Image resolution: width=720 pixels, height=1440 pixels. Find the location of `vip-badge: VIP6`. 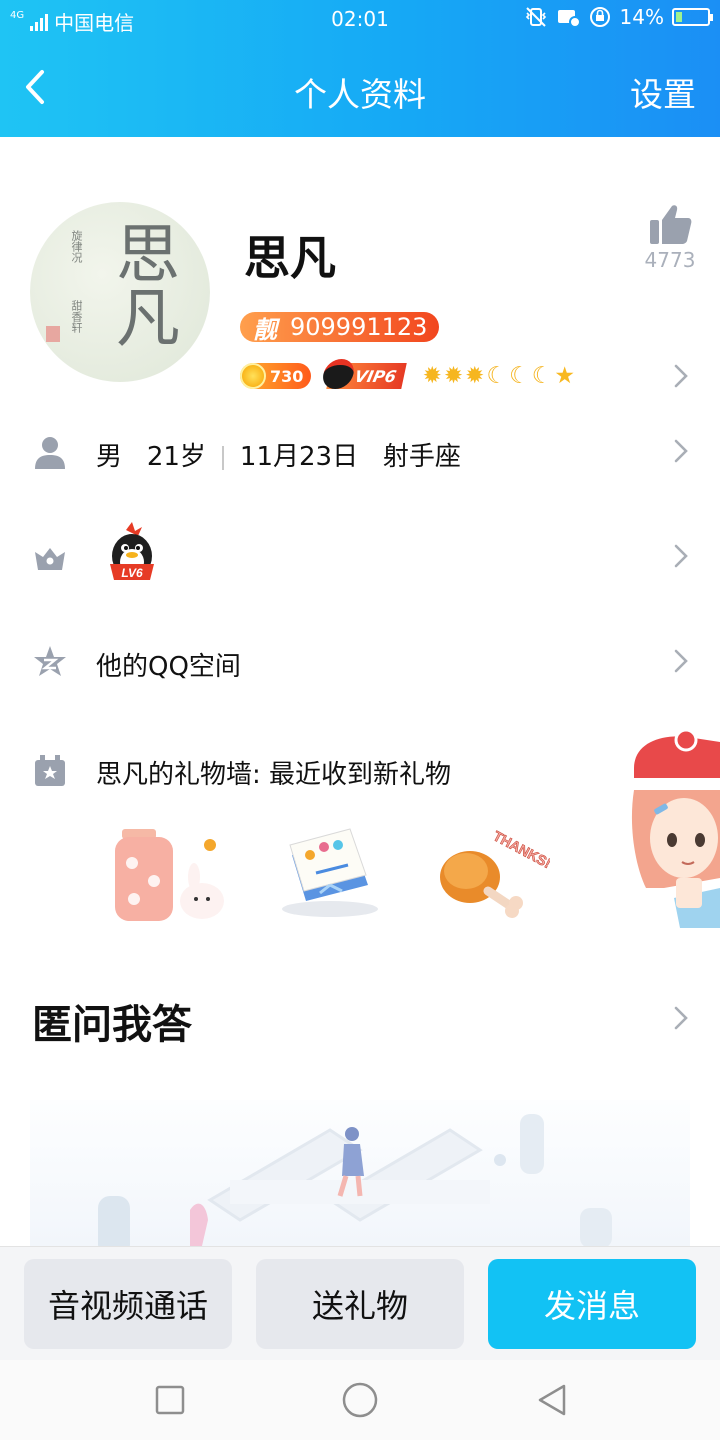

vip-badge: VIP6 is located at coordinates (364, 374).